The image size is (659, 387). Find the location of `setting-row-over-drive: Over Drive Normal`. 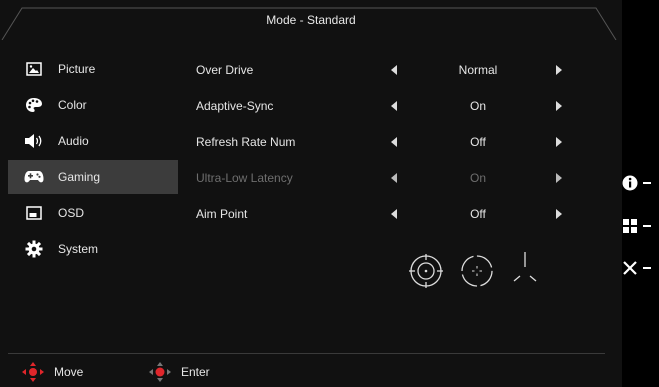

setting-row-over-drive: Over Drive Normal is located at coordinates (395, 70).